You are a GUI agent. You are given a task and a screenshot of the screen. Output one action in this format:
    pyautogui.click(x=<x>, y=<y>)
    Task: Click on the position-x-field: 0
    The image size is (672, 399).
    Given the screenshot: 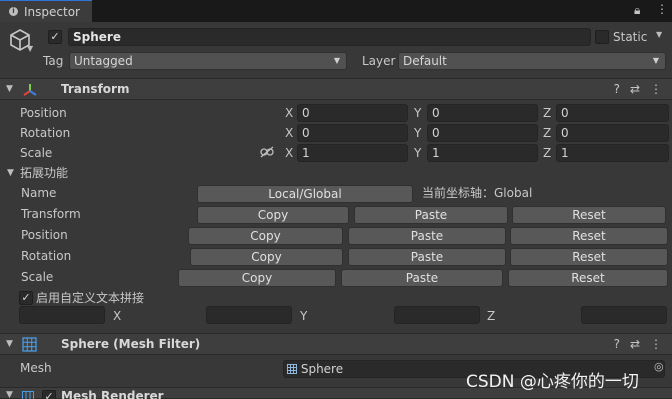 What is the action you would take?
    pyautogui.click(x=352, y=113)
    